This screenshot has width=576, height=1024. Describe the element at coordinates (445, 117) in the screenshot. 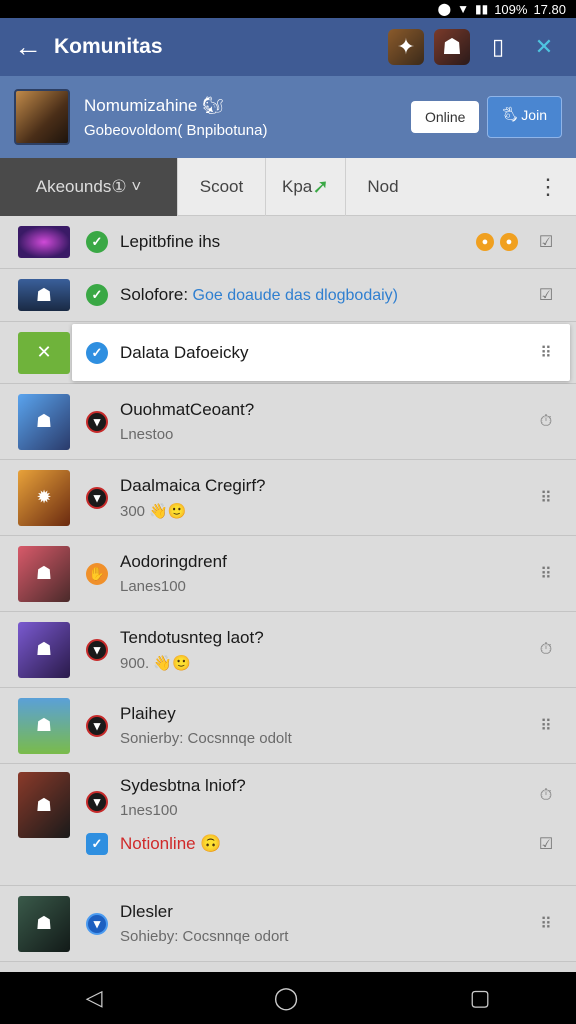

I see `online-button: Online` at that location.